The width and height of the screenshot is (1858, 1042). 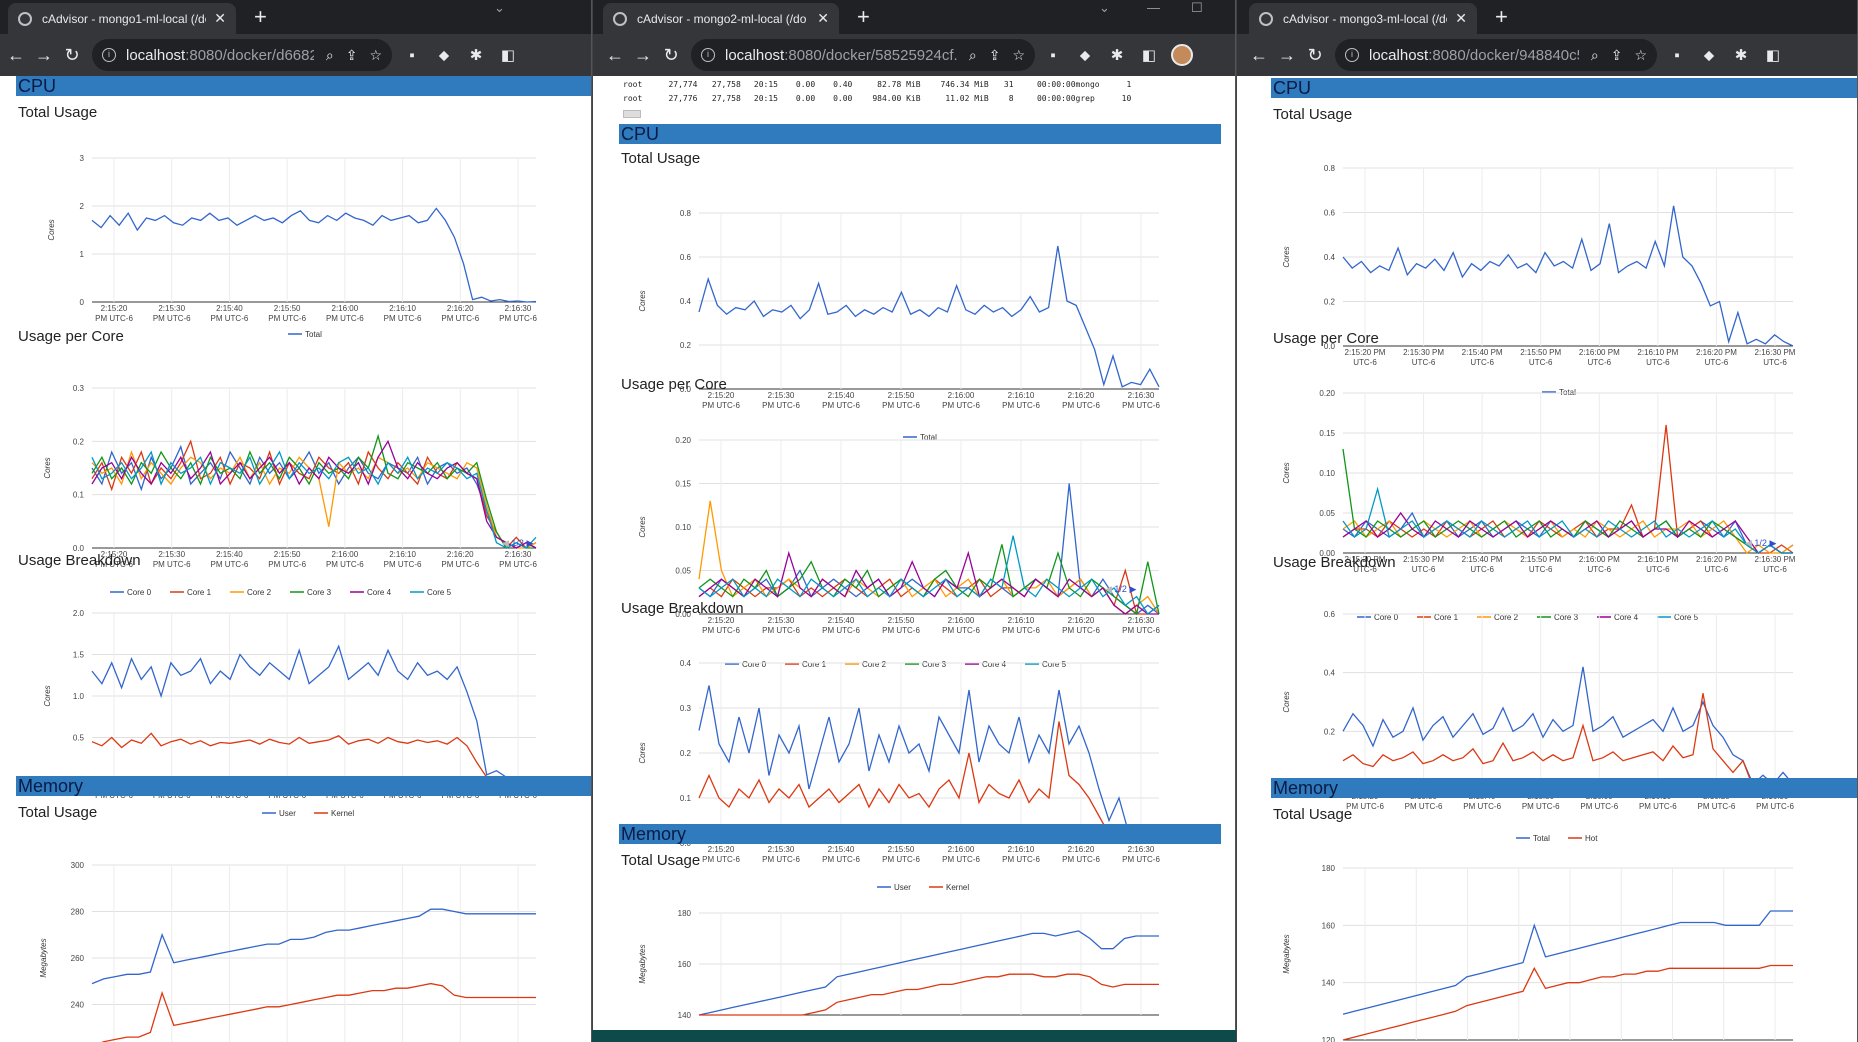 I want to click on y-tick-label: 0.20, so click(x=1327, y=393).